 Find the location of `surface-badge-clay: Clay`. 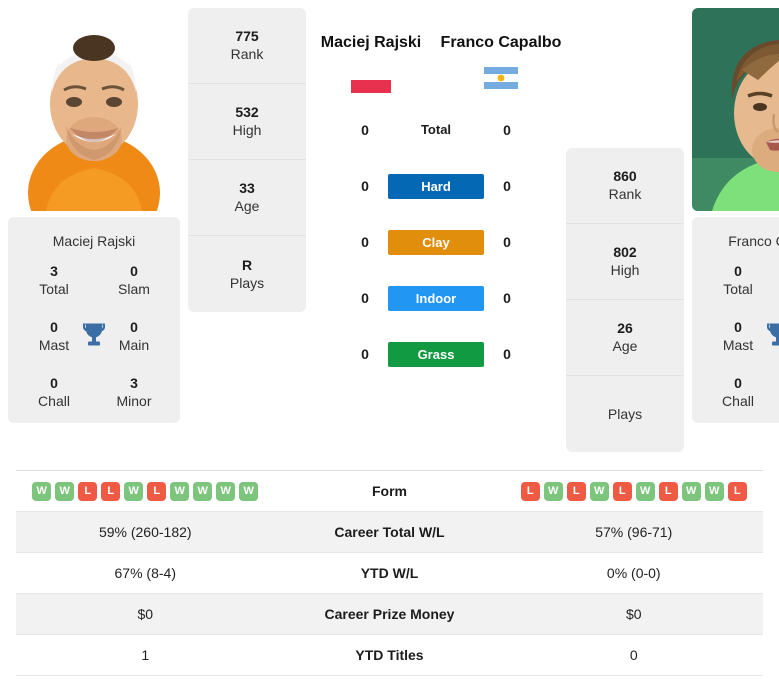

surface-badge-clay: Clay is located at coordinates (436, 242).